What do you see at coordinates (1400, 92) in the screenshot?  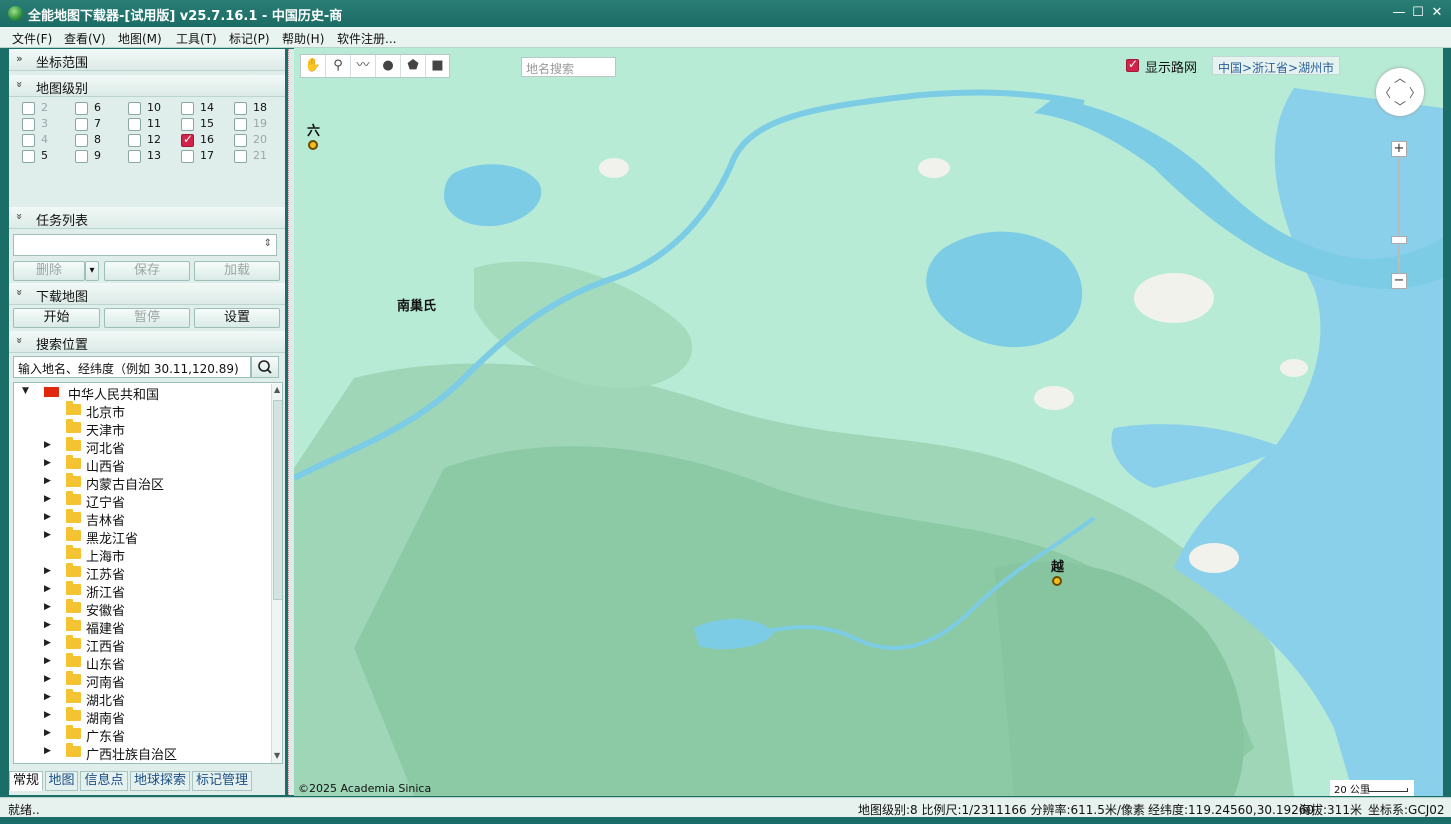 I see `pan-control: ︿ ﹀ 〈 〉` at bounding box center [1400, 92].